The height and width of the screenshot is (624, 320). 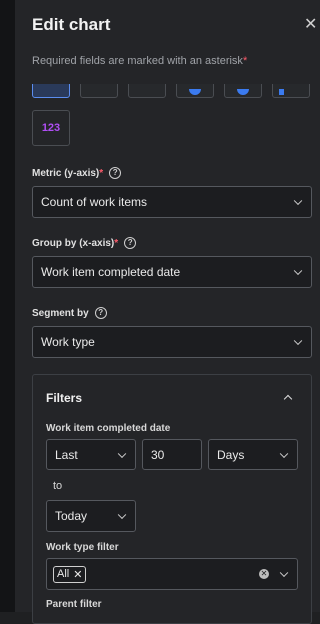 I want to click on group-by-select: Work item completed date, so click(x=172, y=272).